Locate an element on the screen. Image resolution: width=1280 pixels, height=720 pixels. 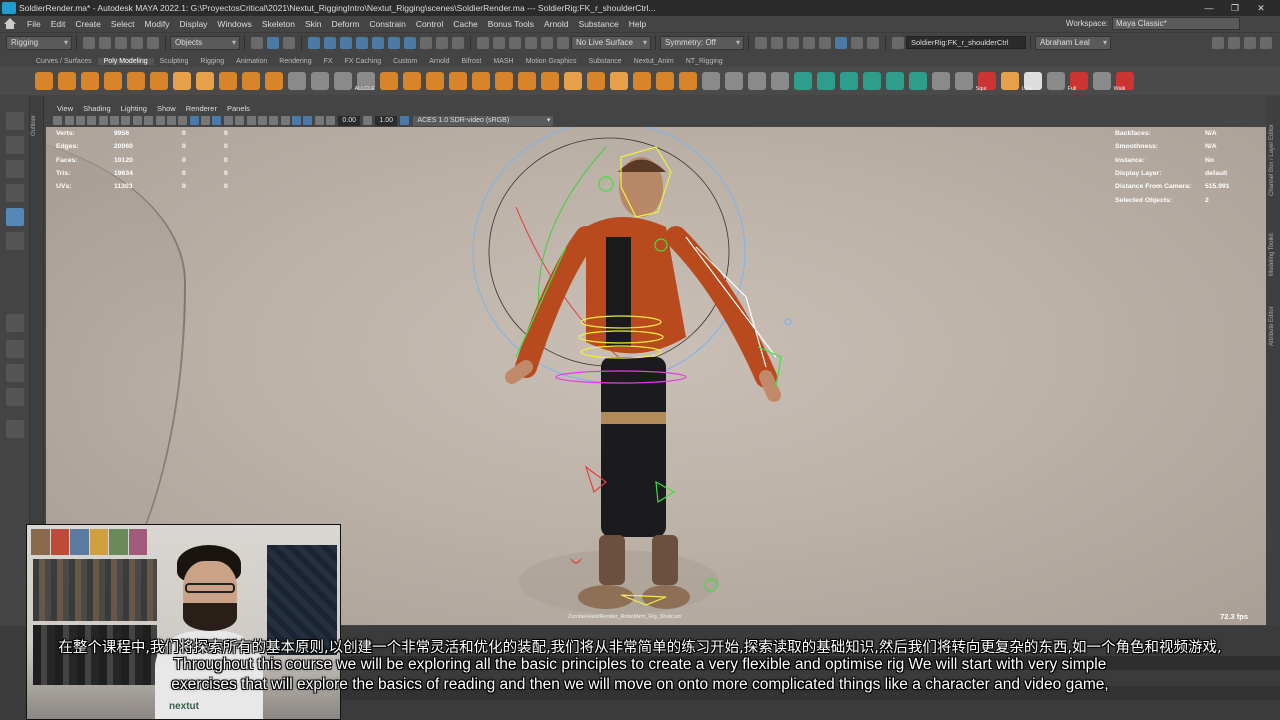
scale-tool-icon is located at coordinates (15, 241).